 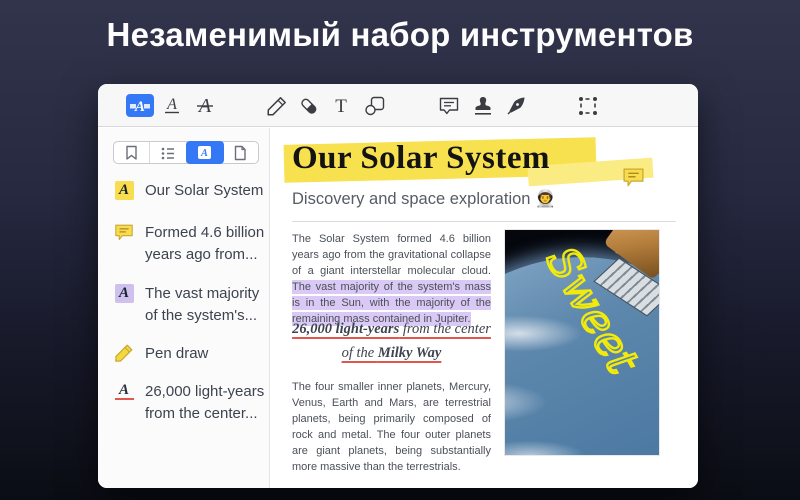 I want to click on strikethrough-tool-button: A, so click(x=205, y=105).